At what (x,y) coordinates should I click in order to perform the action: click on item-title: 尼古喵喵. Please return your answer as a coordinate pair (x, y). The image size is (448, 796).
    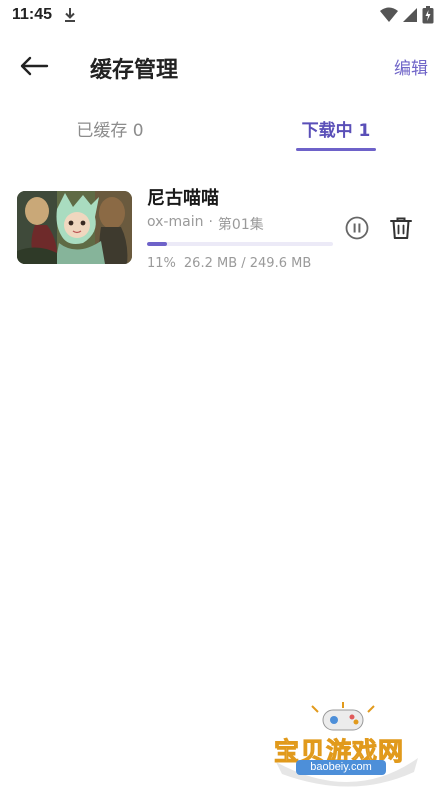
    Looking at the image, I should click on (183, 198).